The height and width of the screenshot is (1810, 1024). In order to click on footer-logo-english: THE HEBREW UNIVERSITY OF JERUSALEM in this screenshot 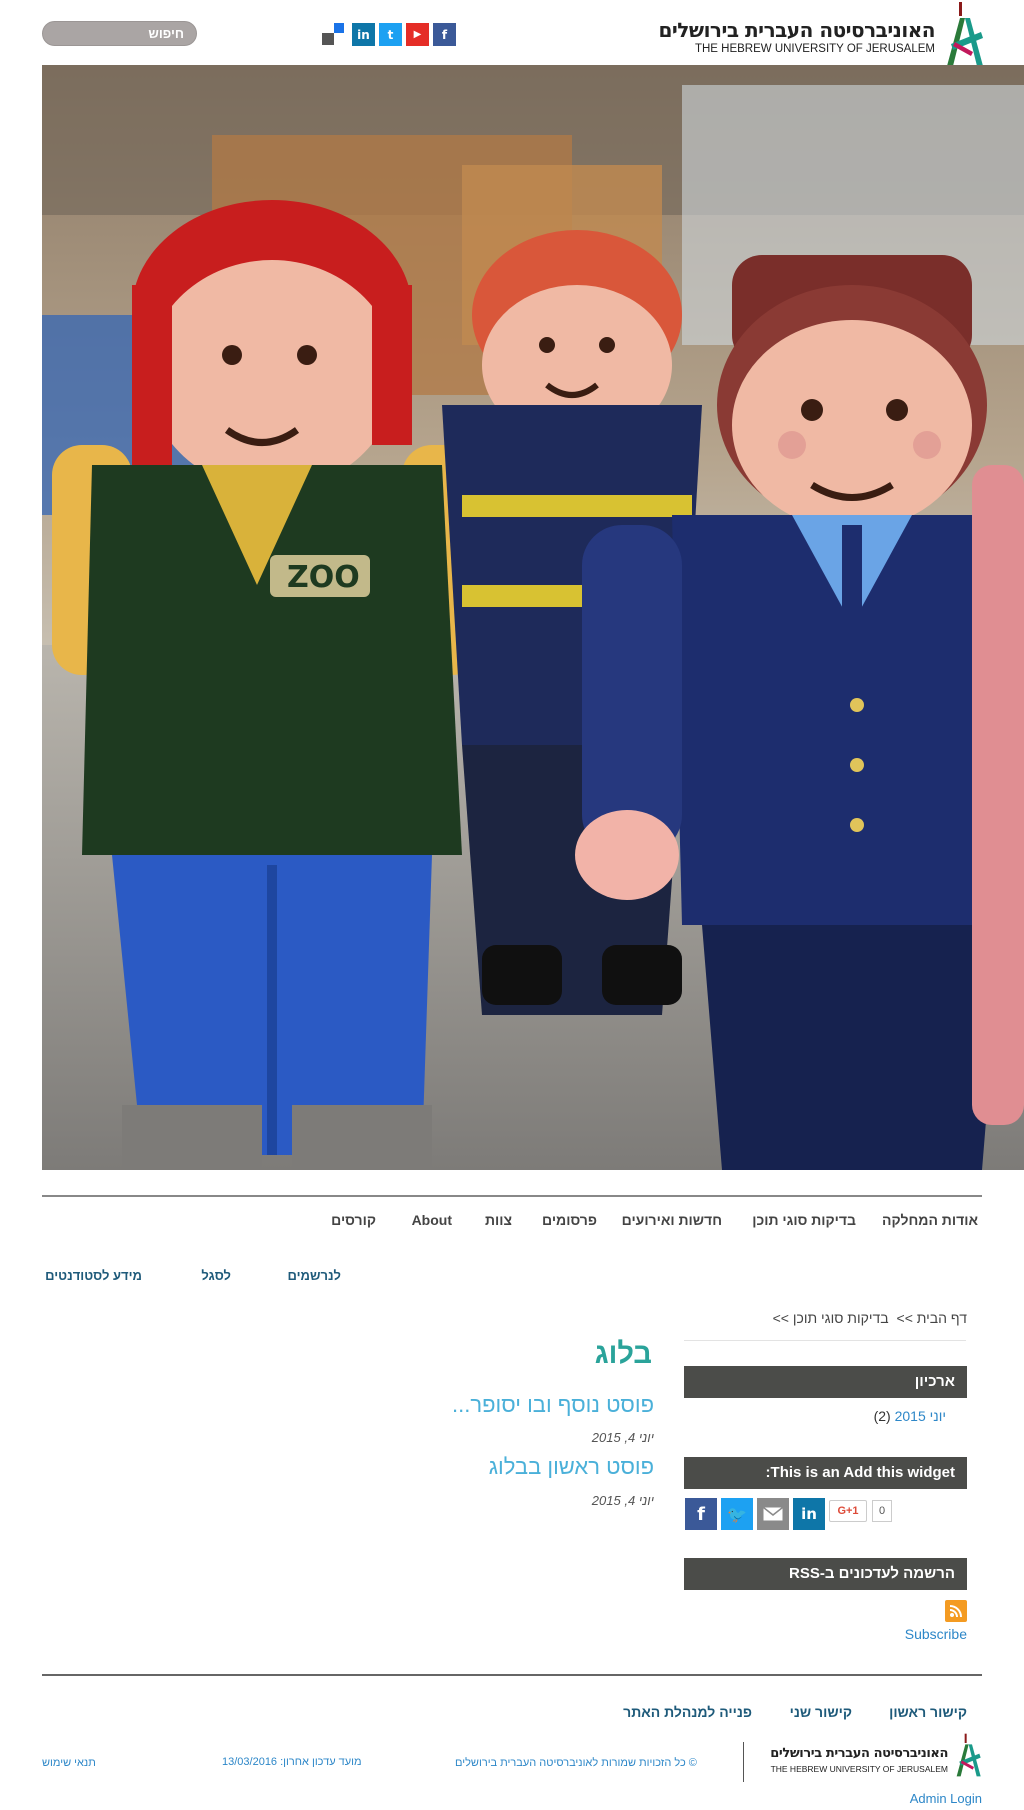, I will do `click(859, 1769)`.